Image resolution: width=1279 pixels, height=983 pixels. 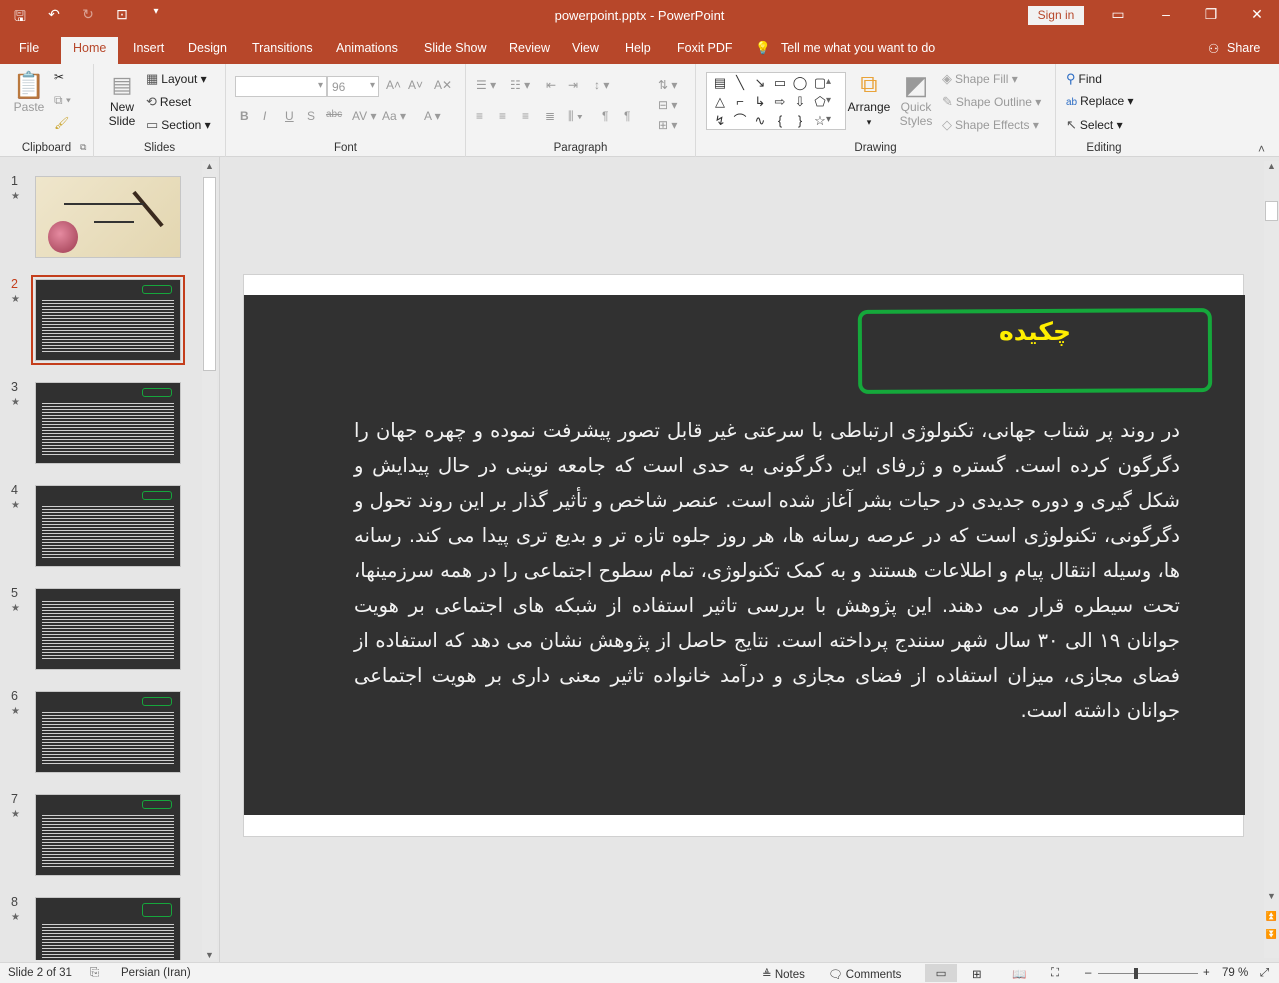 I want to click on ribbon-display-options-icon: ▭, so click(x=1118, y=14).